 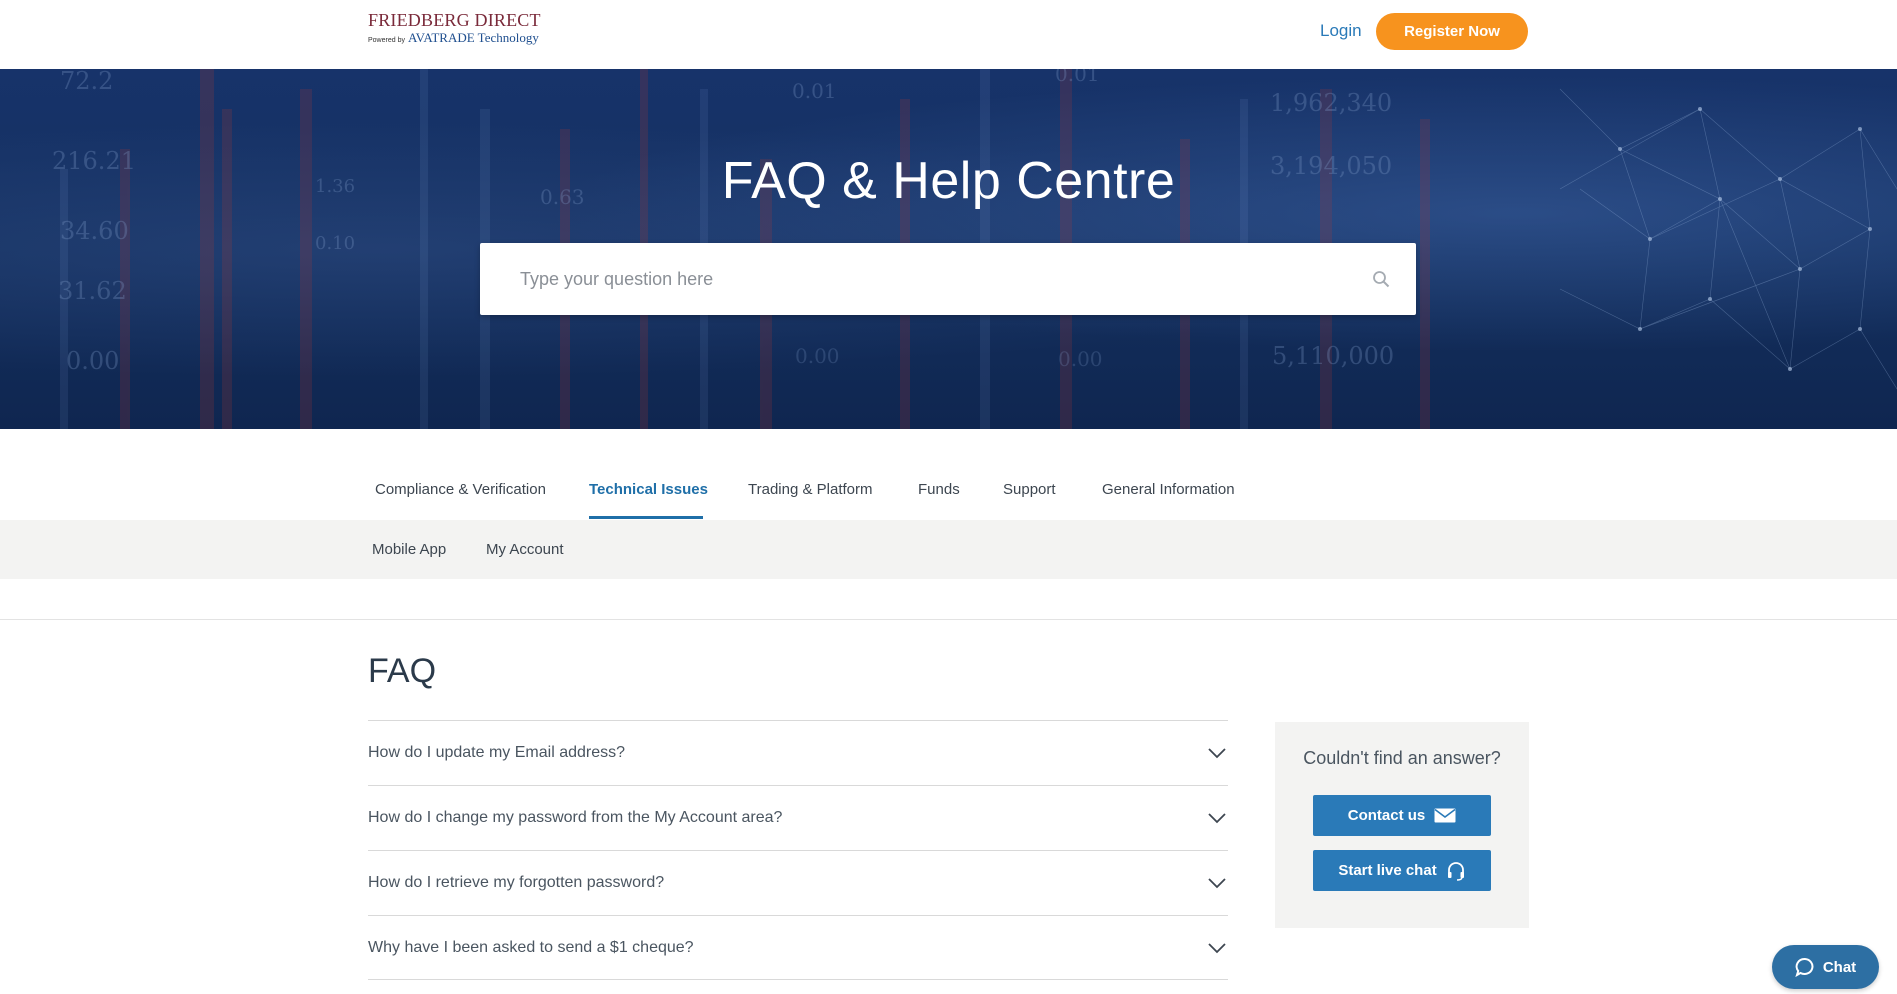 What do you see at coordinates (1341, 31) in the screenshot?
I see `login-link: Login` at bounding box center [1341, 31].